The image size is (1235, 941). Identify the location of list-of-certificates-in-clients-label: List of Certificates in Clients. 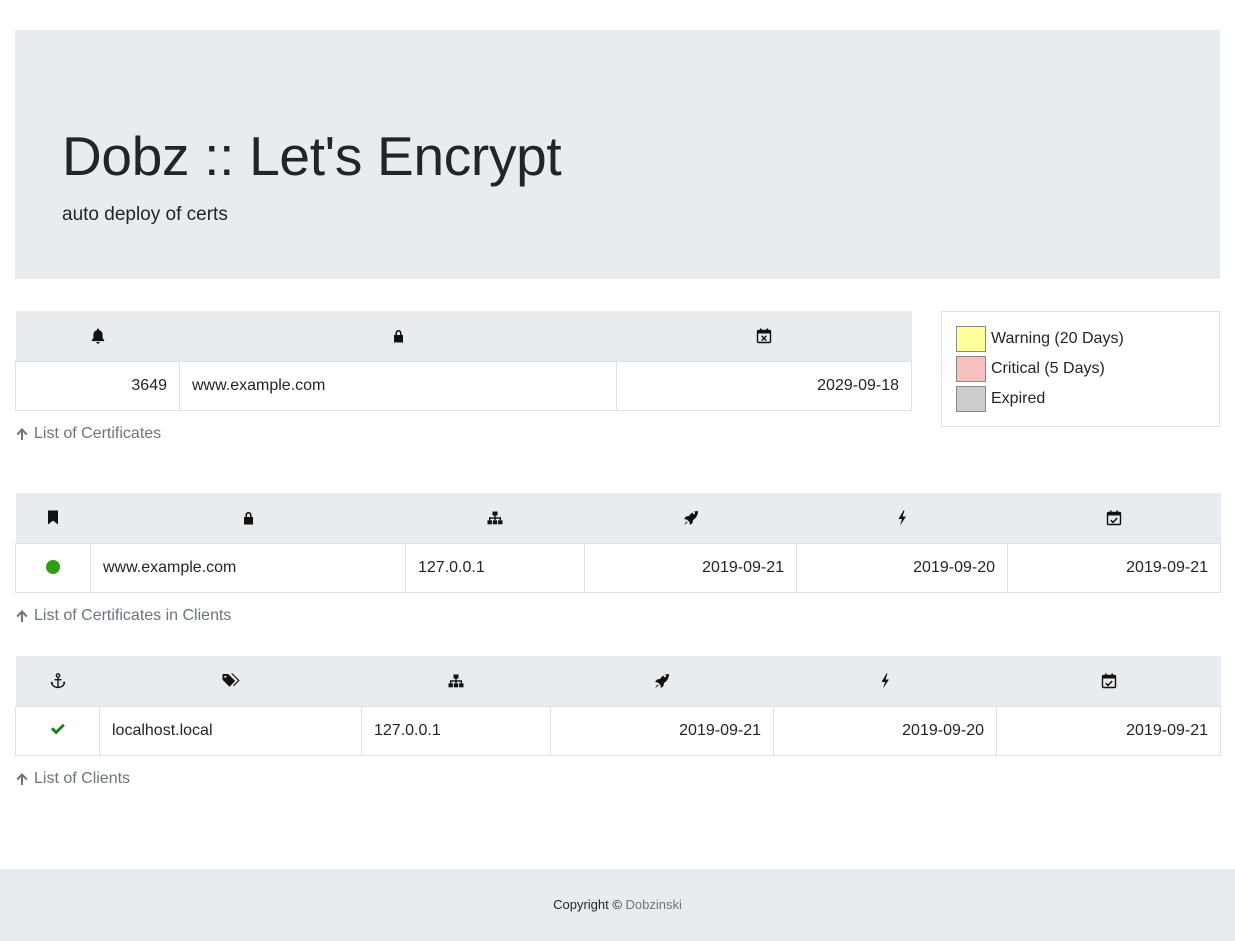
(133, 615).